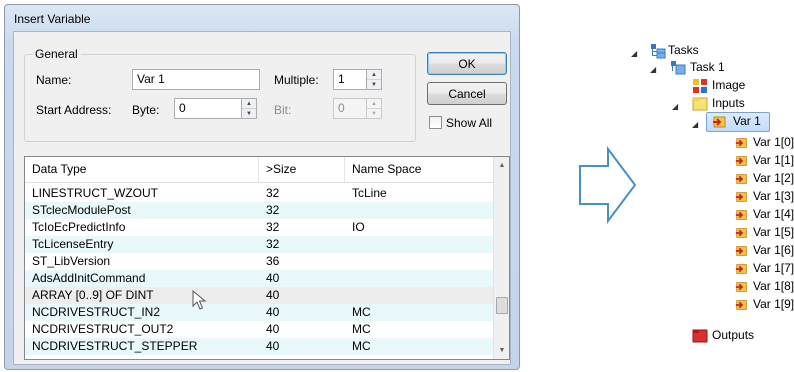 The height and width of the screenshot is (372, 794). Describe the element at coordinates (79, 227) in the screenshot. I see `cell-data-type: TcIoEcPredictInfo` at that location.